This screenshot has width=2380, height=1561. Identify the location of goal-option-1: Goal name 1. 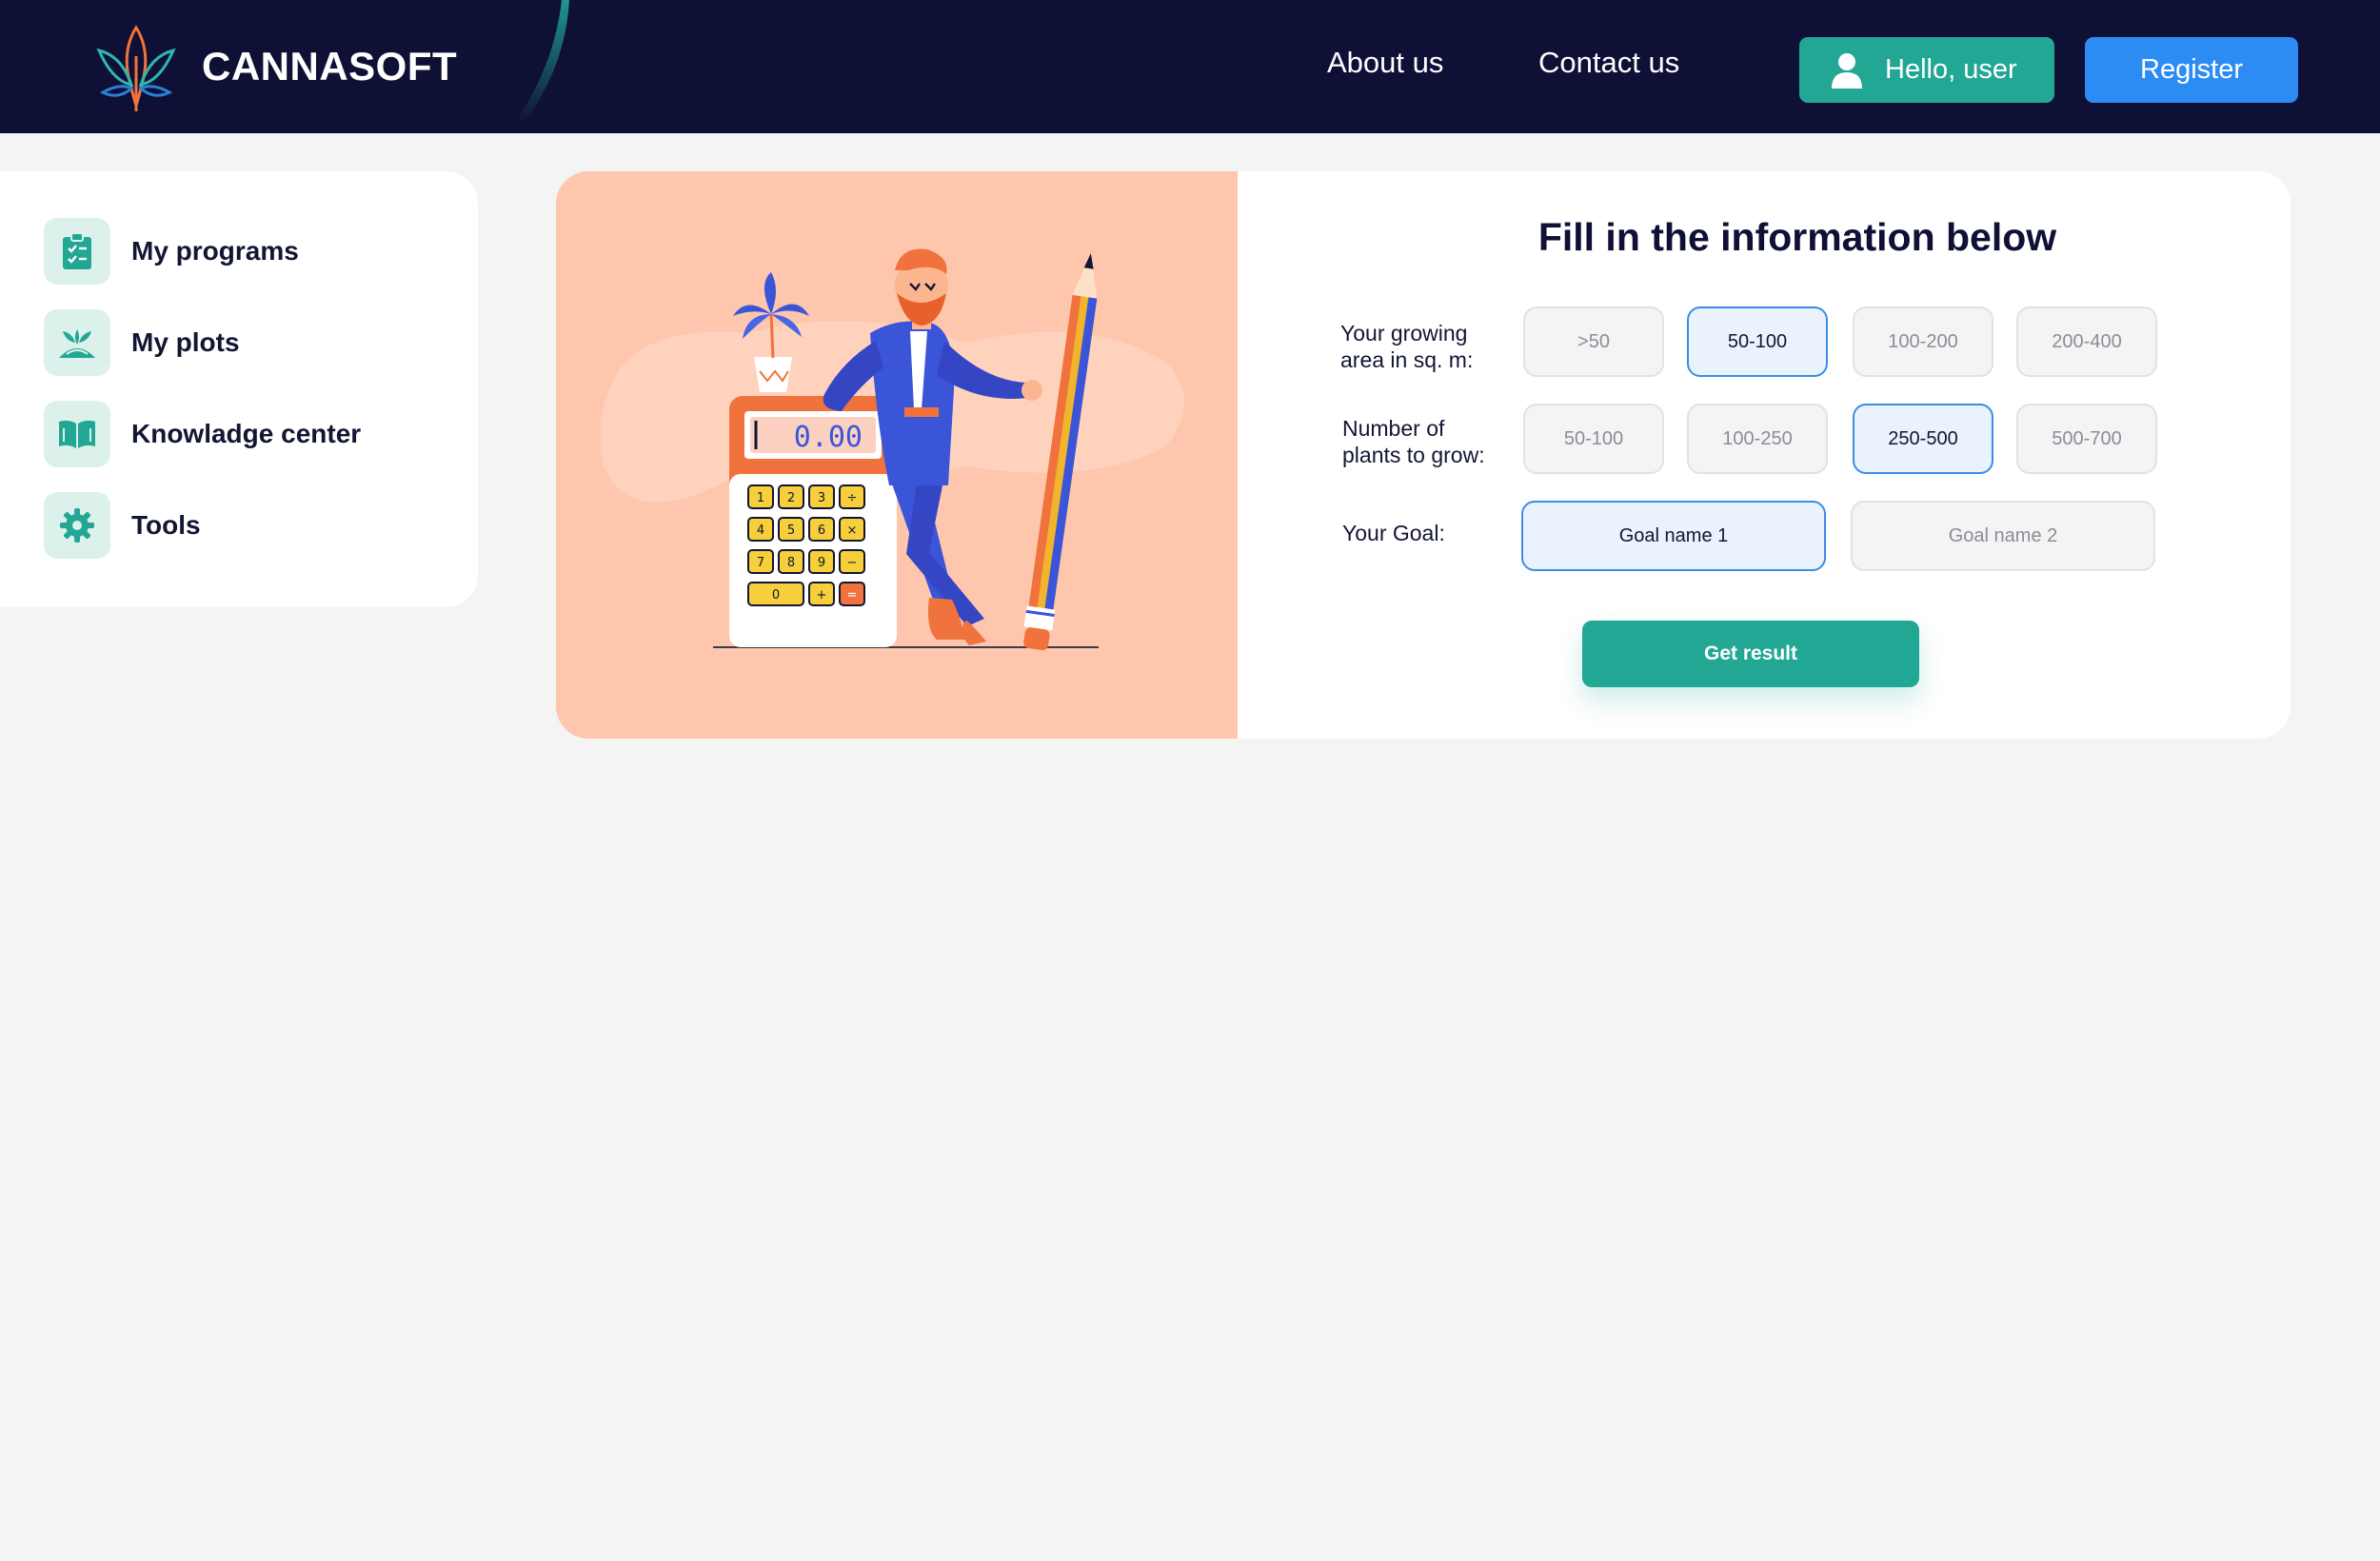
(1673, 536).